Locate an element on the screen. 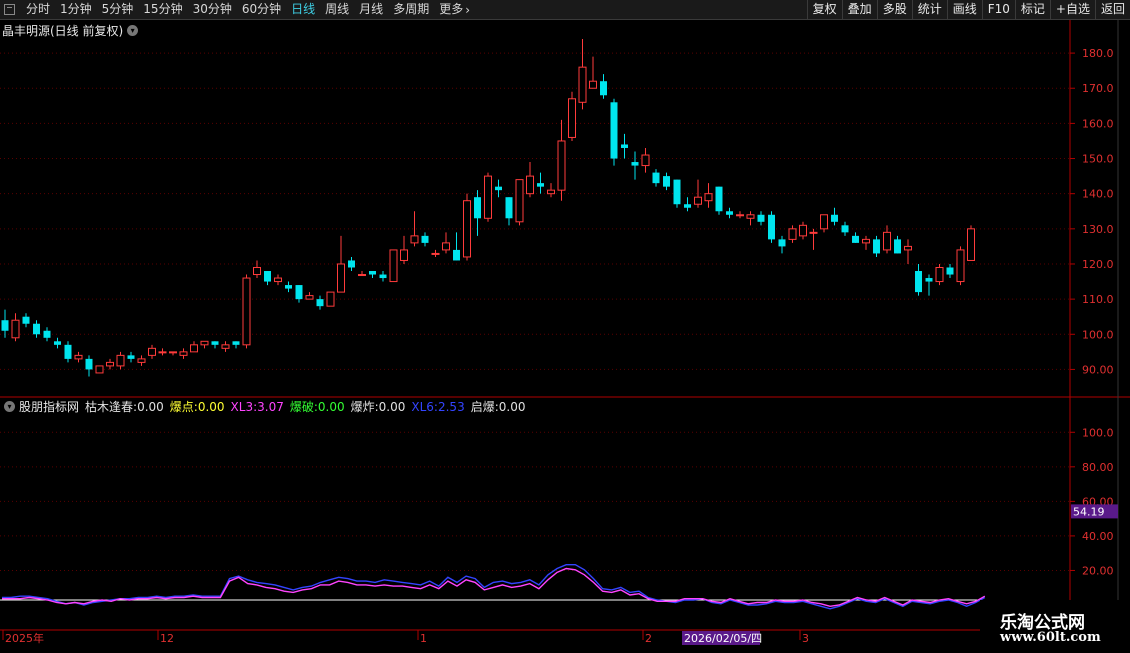  tab-period-2: 5分钟 is located at coordinates (118, 9).